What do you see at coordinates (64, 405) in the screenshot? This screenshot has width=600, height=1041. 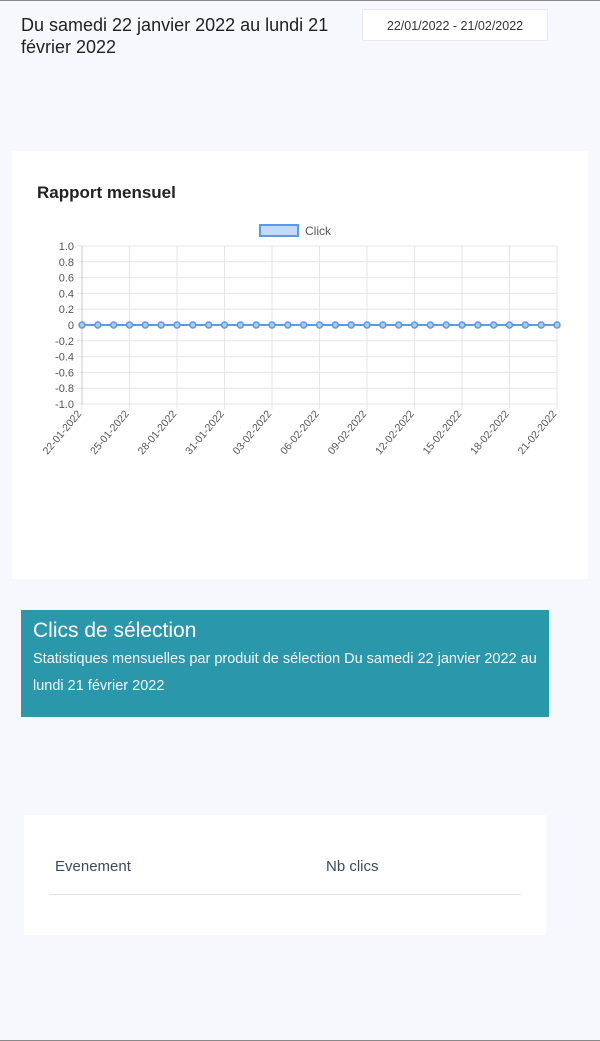 I see `y-tick-label: -1.0` at bounding box center [64, 405].